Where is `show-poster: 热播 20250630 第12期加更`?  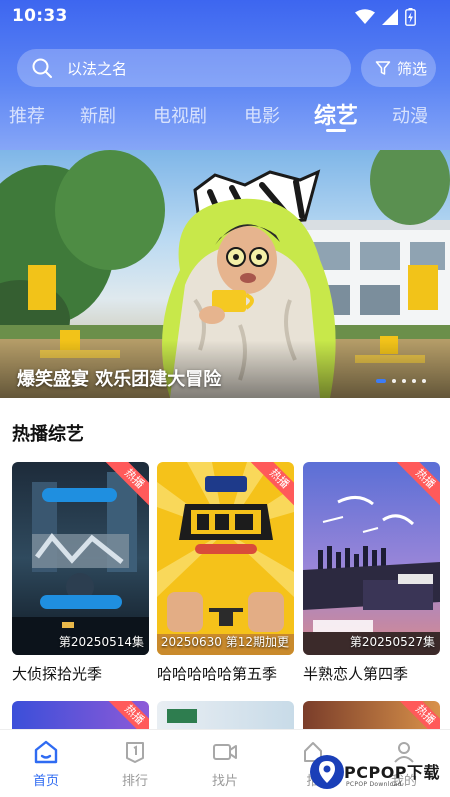
show-poster: 热播 20250630 第12期加更 is located at coordinates (225, 558).